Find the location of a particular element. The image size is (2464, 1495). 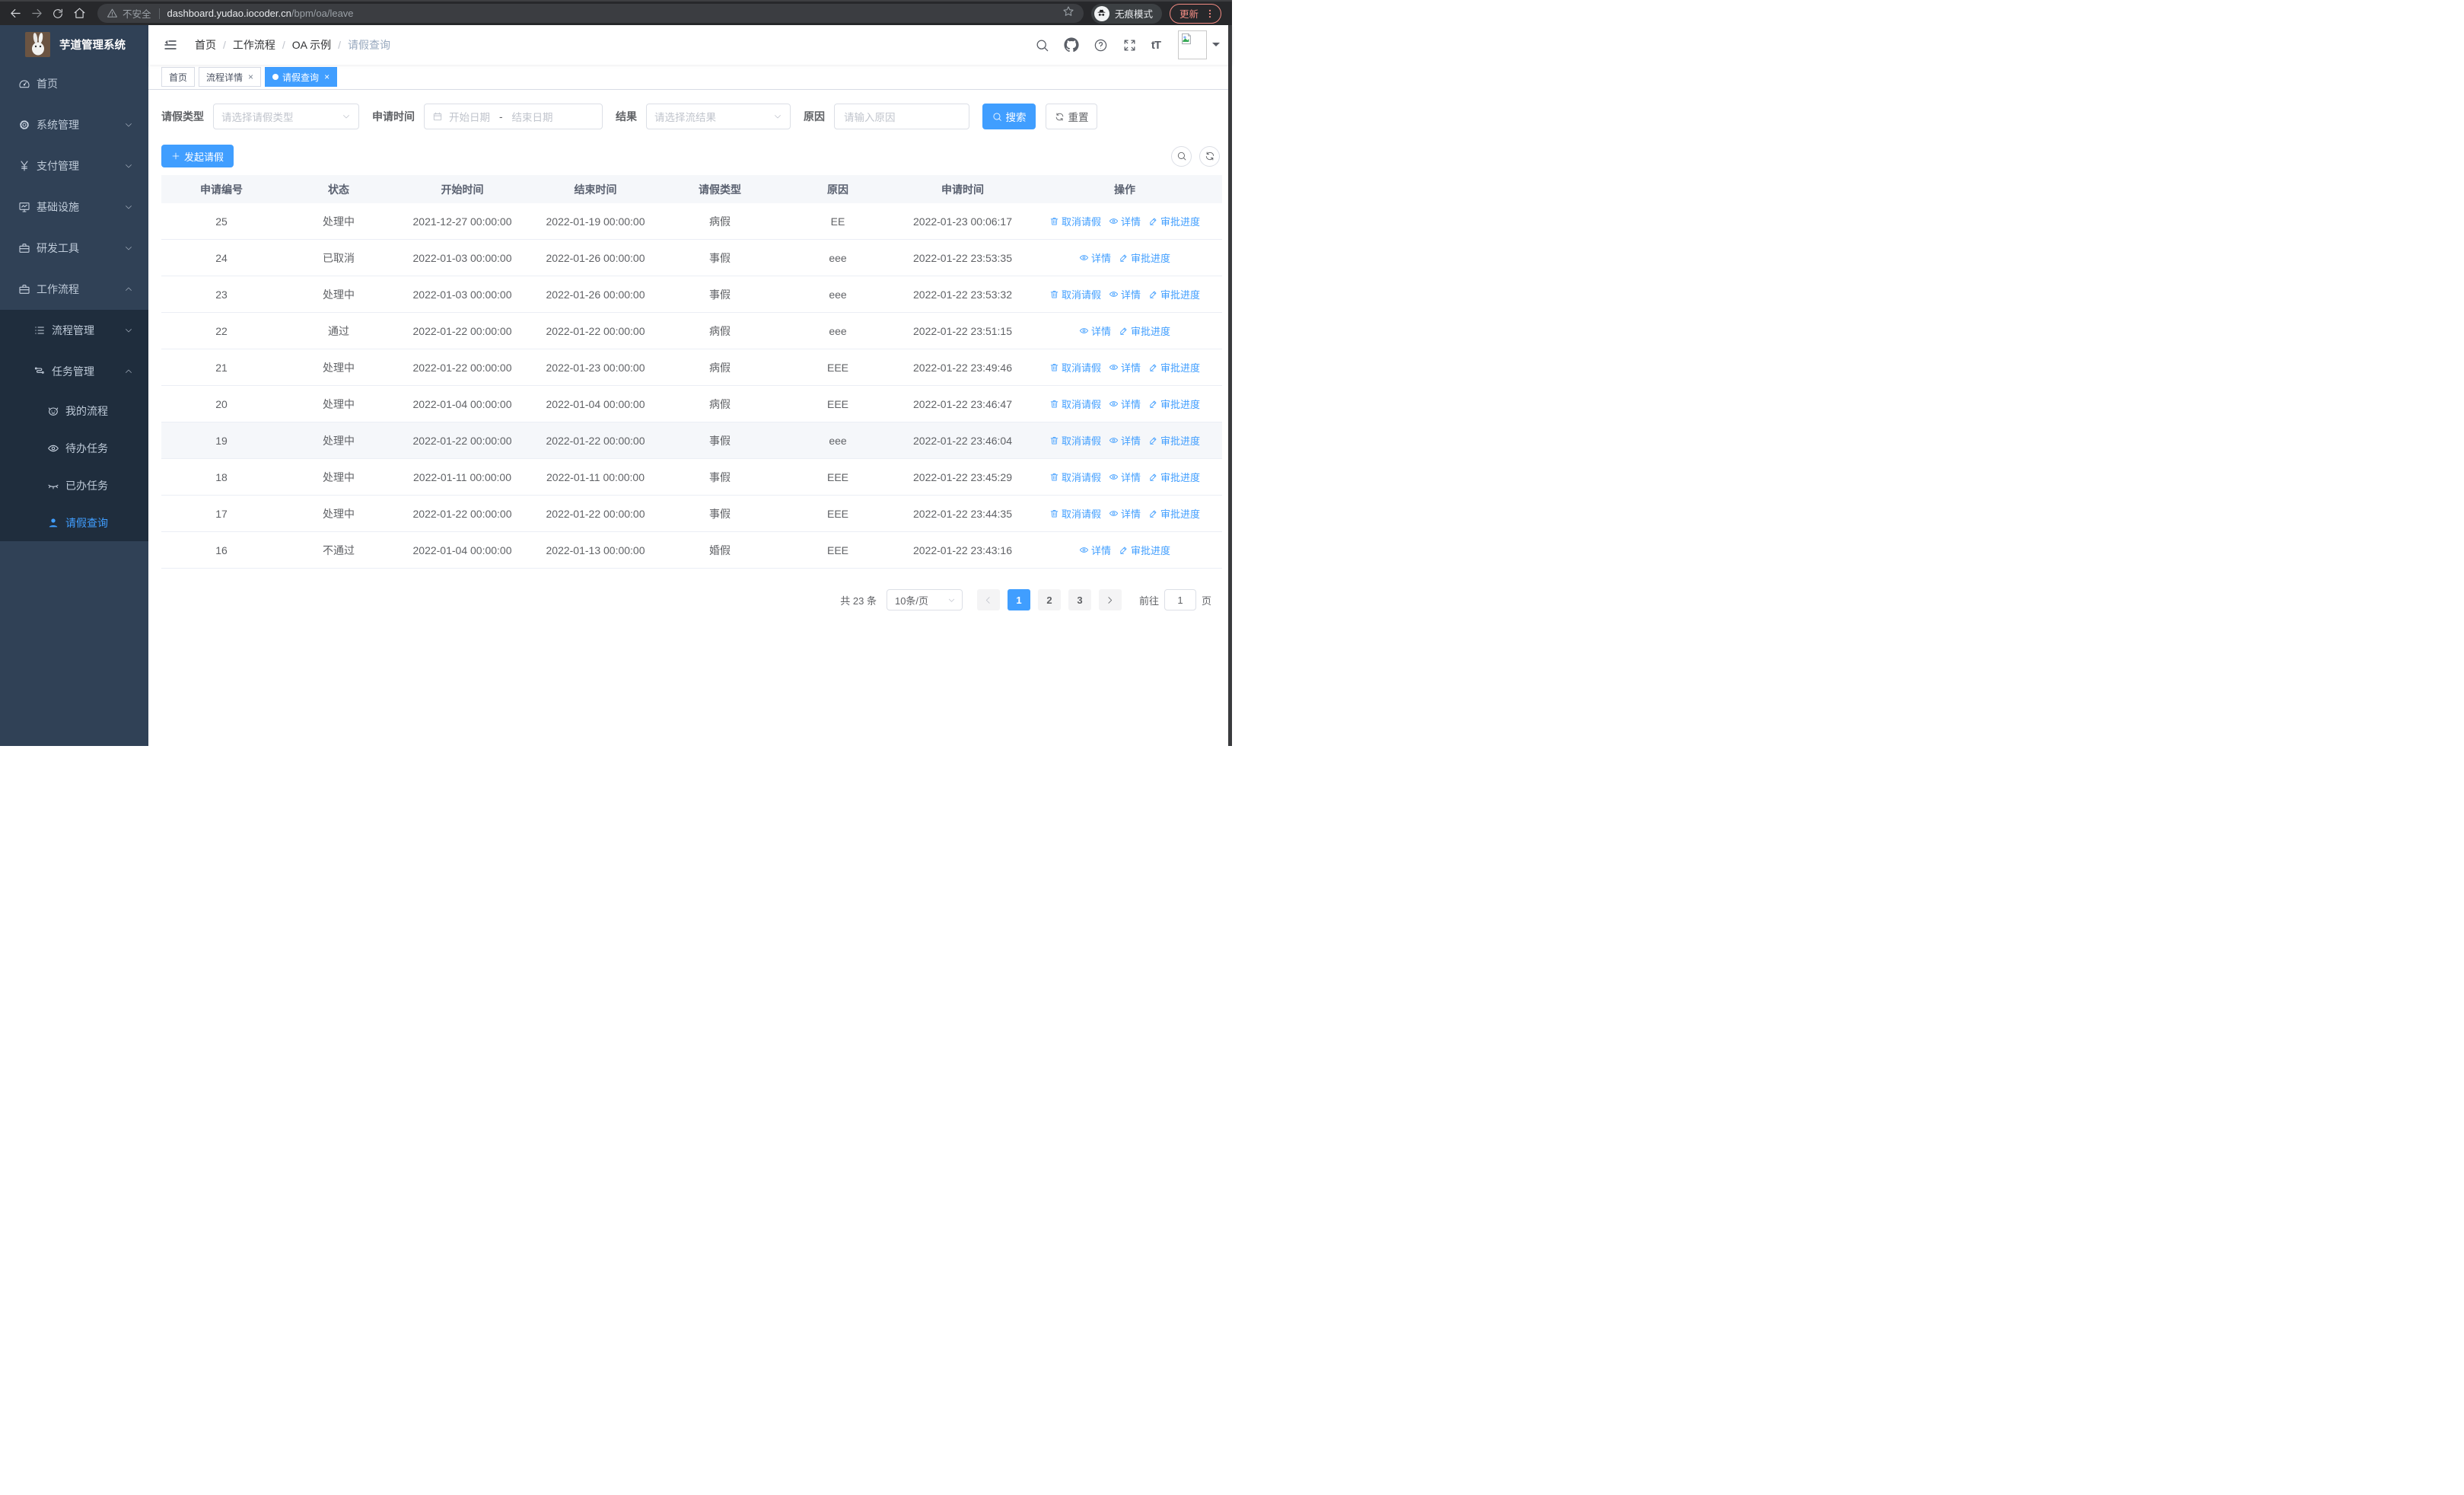

refresh-icon is located at coordinates (1209, 156).